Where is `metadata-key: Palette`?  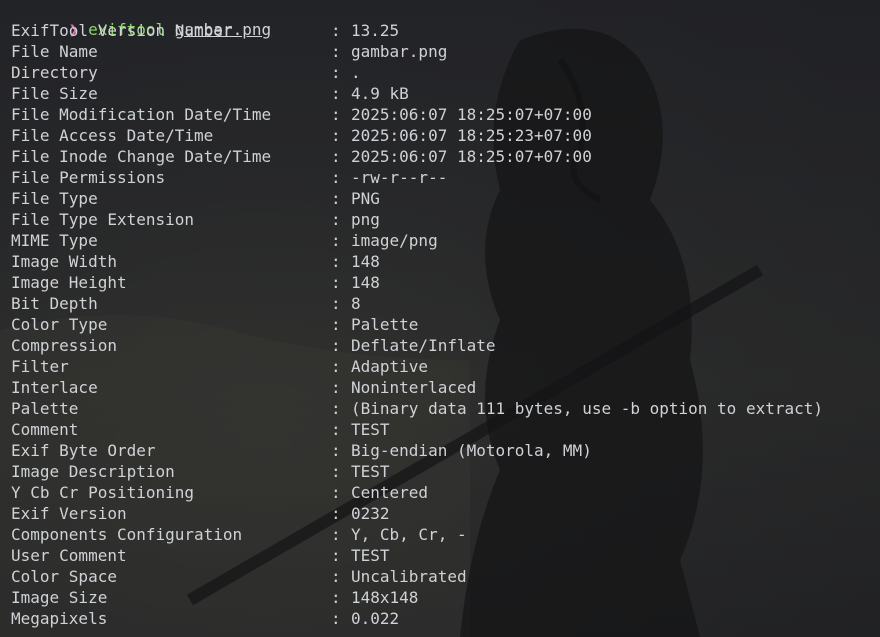
metadata-key: Palette is located at coordinates (45, 408).